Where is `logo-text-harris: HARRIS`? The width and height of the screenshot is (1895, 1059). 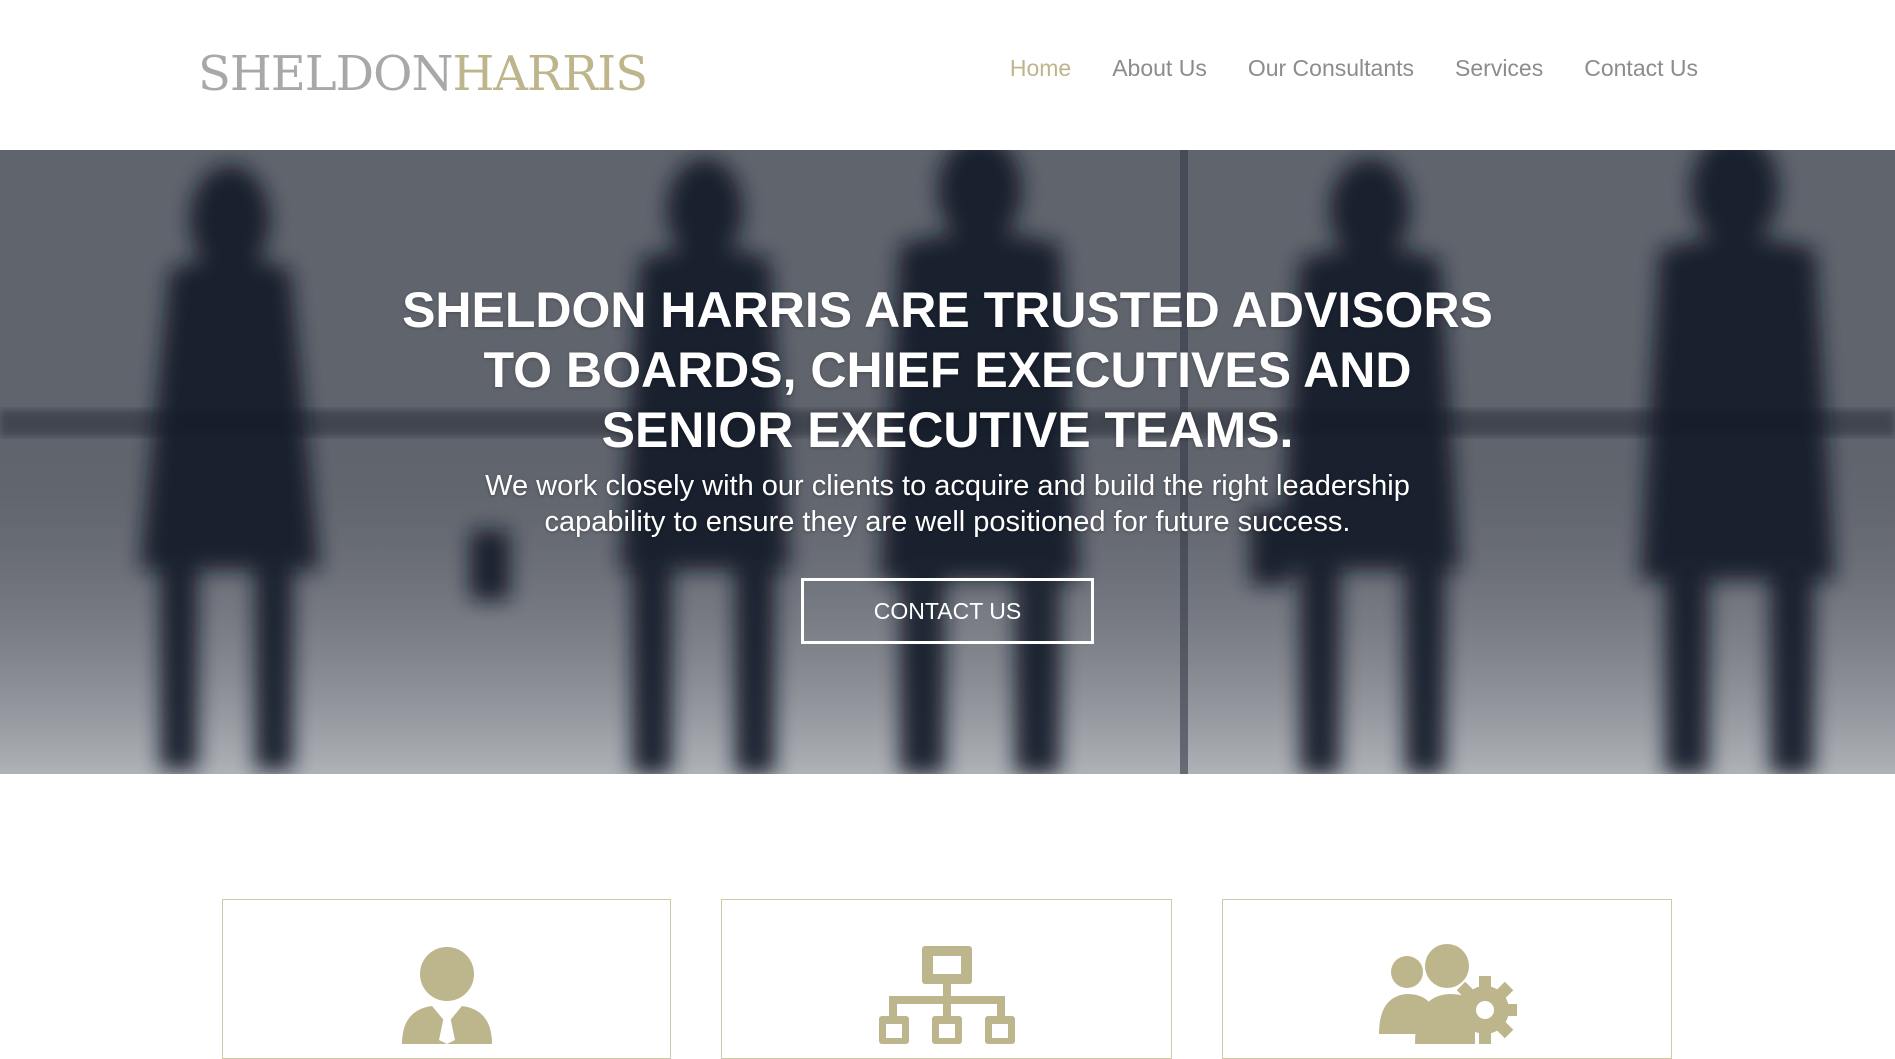 logo-text-harris: HARRIS is located at coordinates (550, 74).